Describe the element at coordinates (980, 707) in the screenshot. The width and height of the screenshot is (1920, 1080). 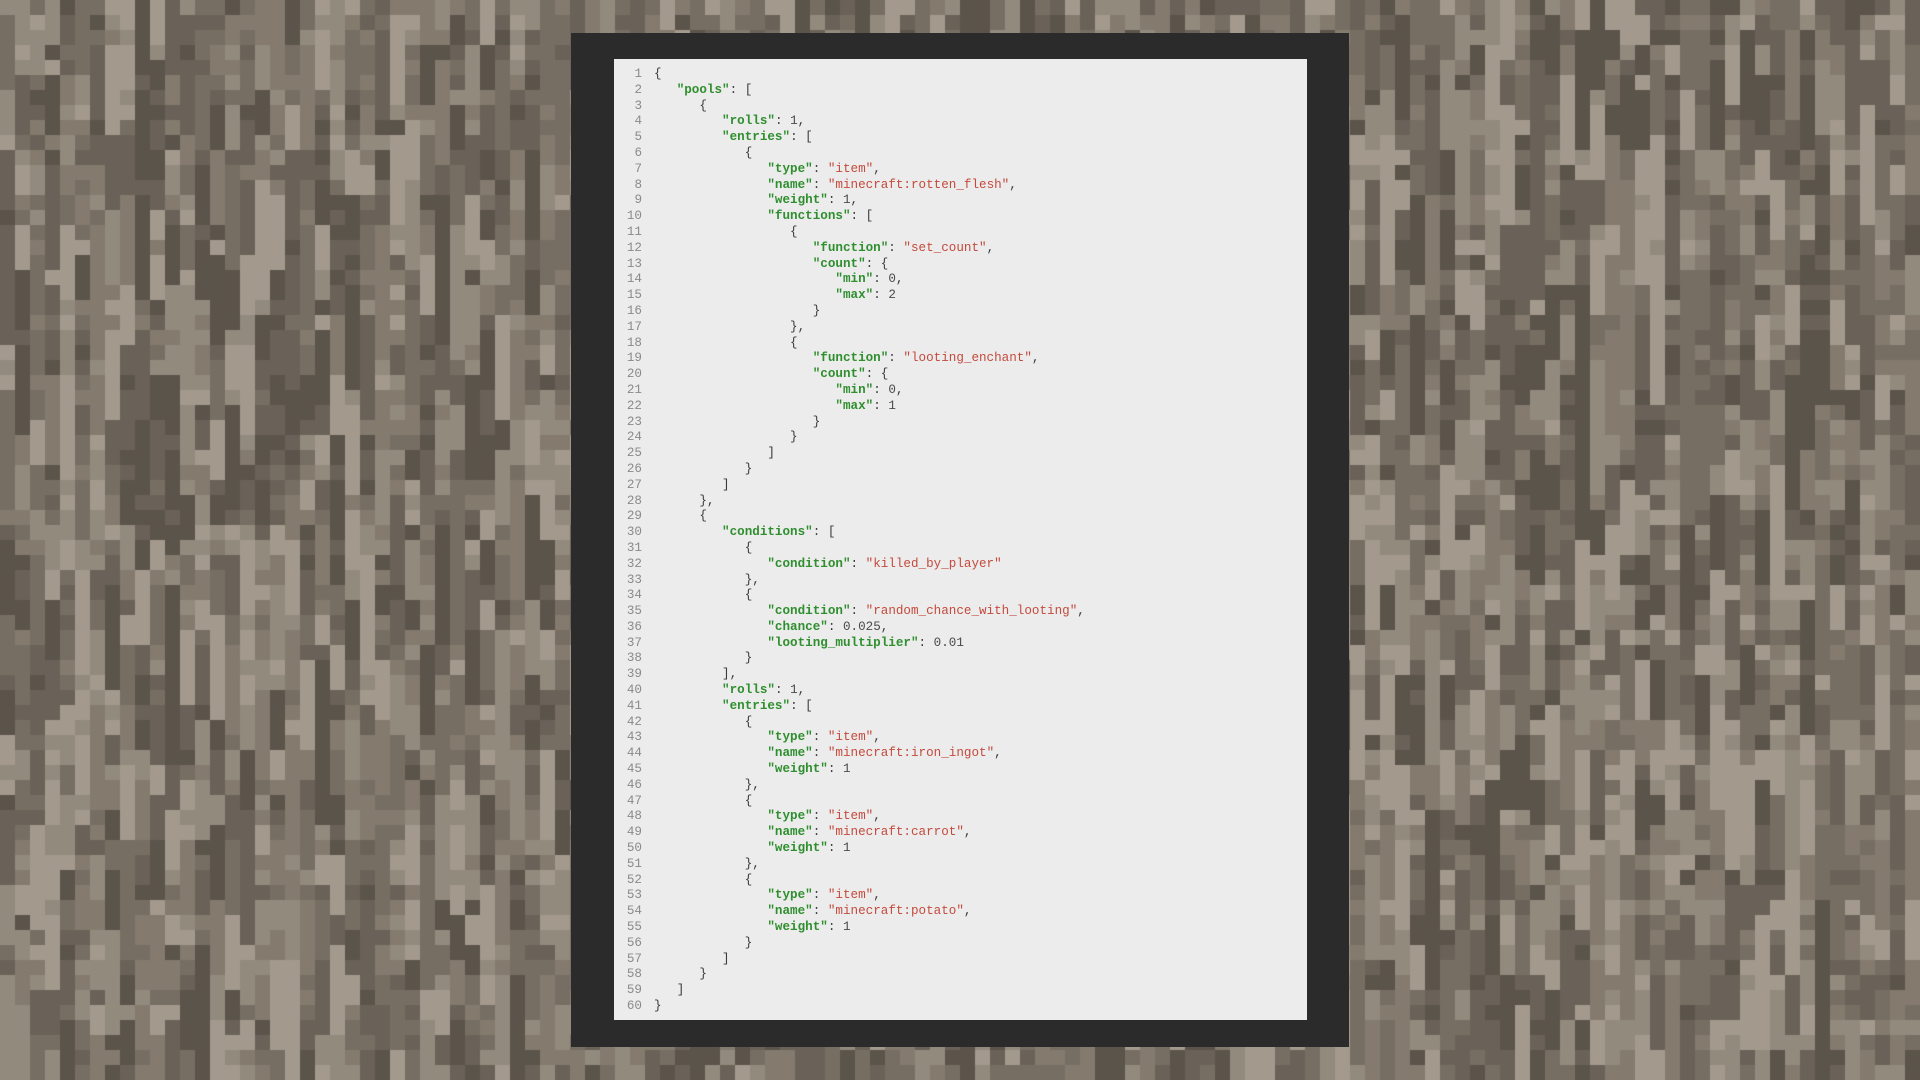
I see `code-text: "entries": [` at that location.